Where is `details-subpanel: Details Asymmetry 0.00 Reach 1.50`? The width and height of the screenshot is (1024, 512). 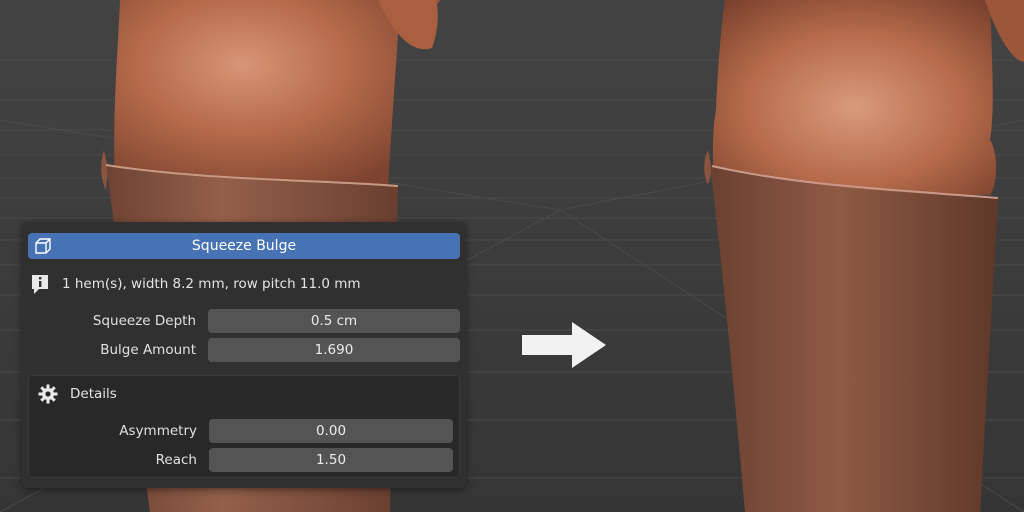
details-subpanel: Details Asymmetry 0.00 Reach 1.50 is located at coordinates (244, 426).